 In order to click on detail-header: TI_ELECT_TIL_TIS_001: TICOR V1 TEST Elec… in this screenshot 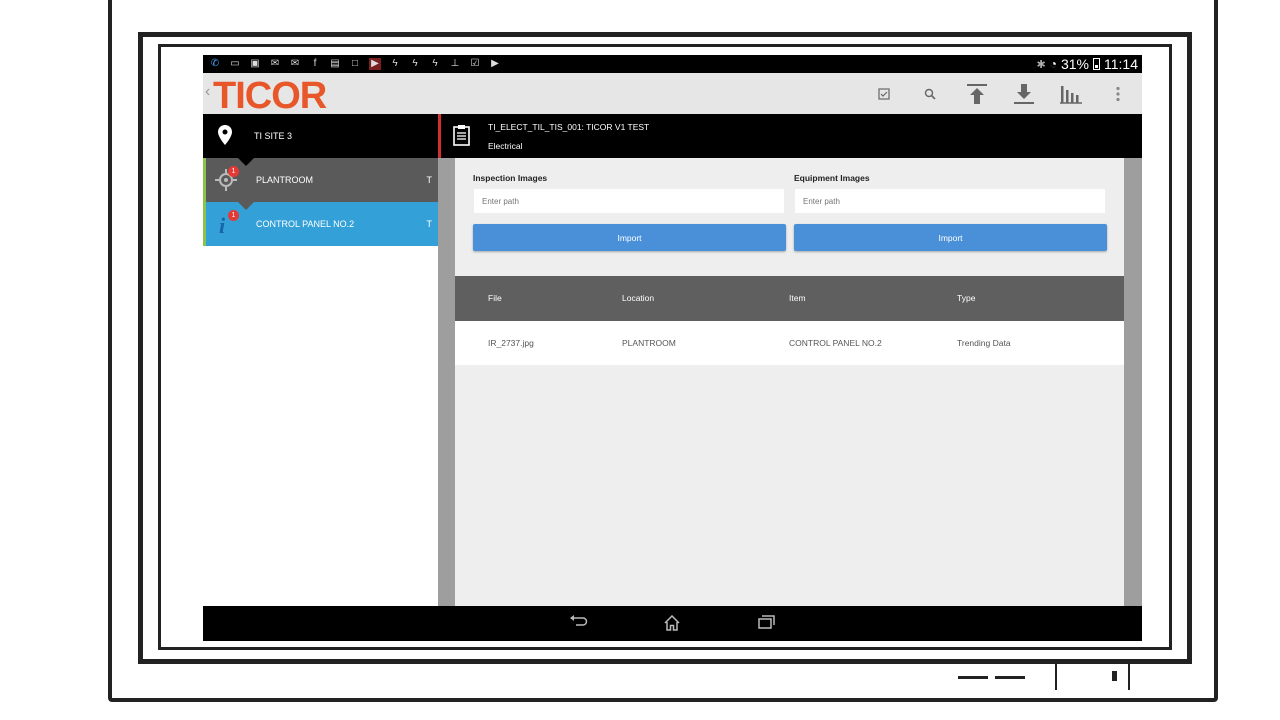, I will do `click(791, 136)`.